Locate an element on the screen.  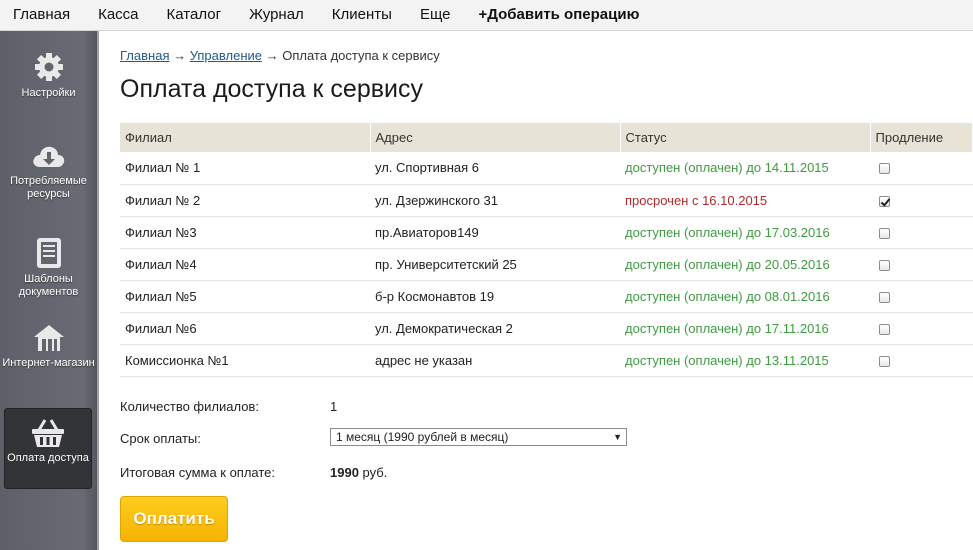
payment-term-select: 1 месяц (1990 рублей в месяц) ▼ is located at coordinates (478, 437).